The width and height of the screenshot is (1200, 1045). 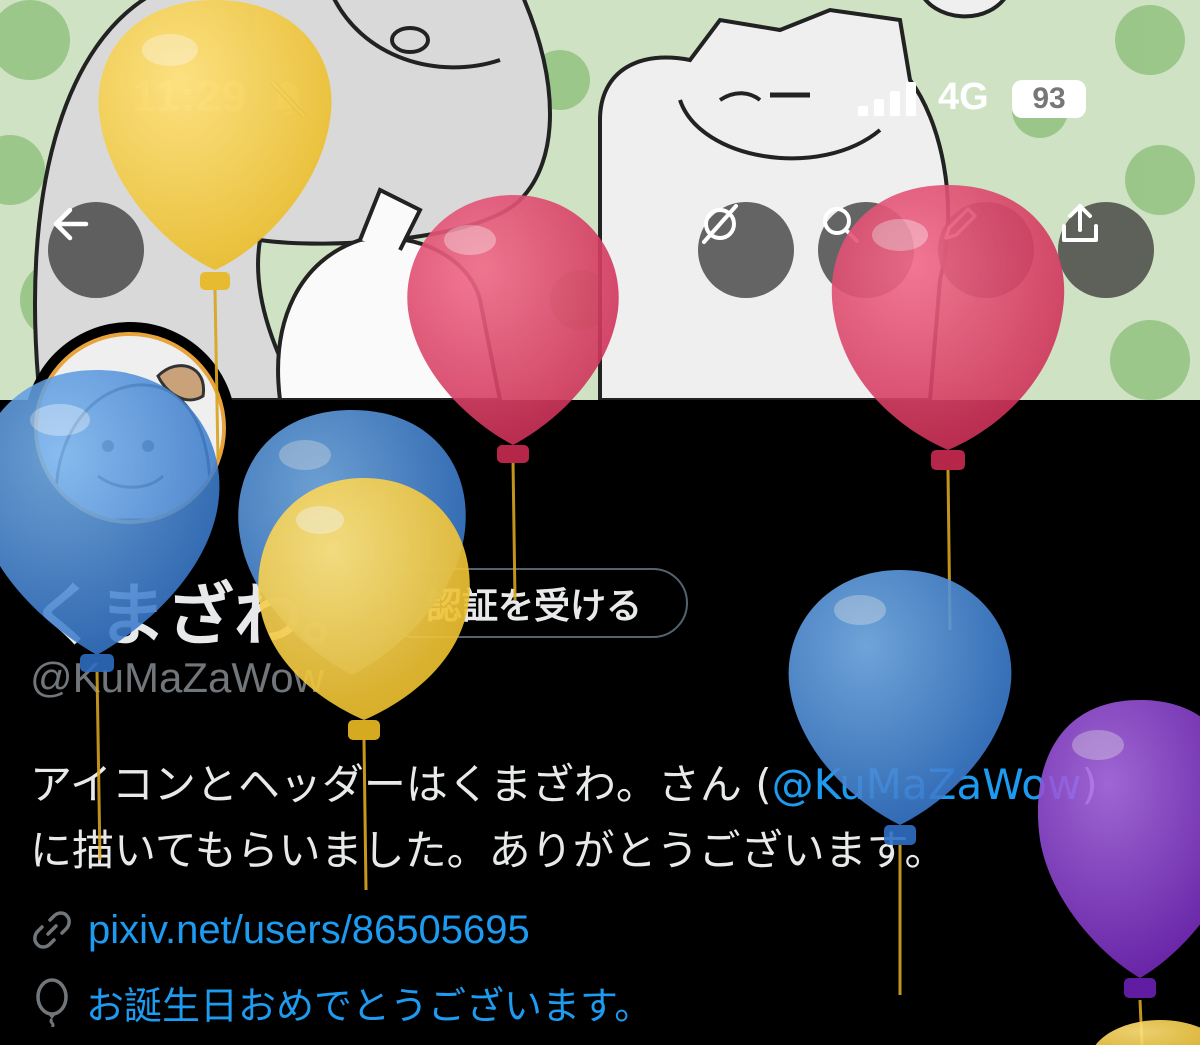 What do you see at coordinates (401, 784) in the screenshot?
I see `bio-text-1: アイコンとヘッダーはくまざわ。さん (` at bounding box center [401, 784].